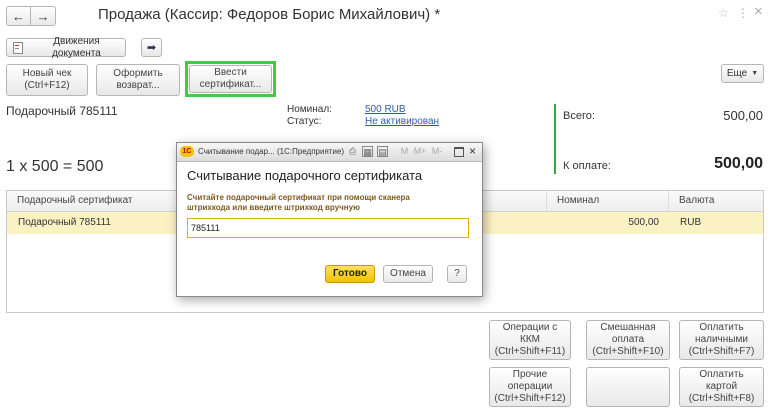  I want to click on row-nominal-cell: 500,00, so click(643, 222).